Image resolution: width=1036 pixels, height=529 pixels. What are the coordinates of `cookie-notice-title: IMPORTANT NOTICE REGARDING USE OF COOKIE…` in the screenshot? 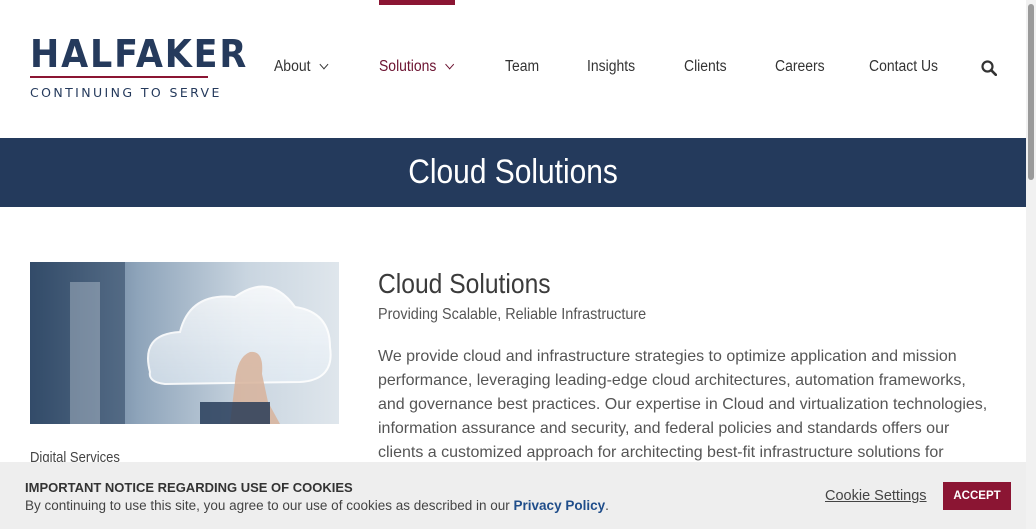 It's located at (189, 487).